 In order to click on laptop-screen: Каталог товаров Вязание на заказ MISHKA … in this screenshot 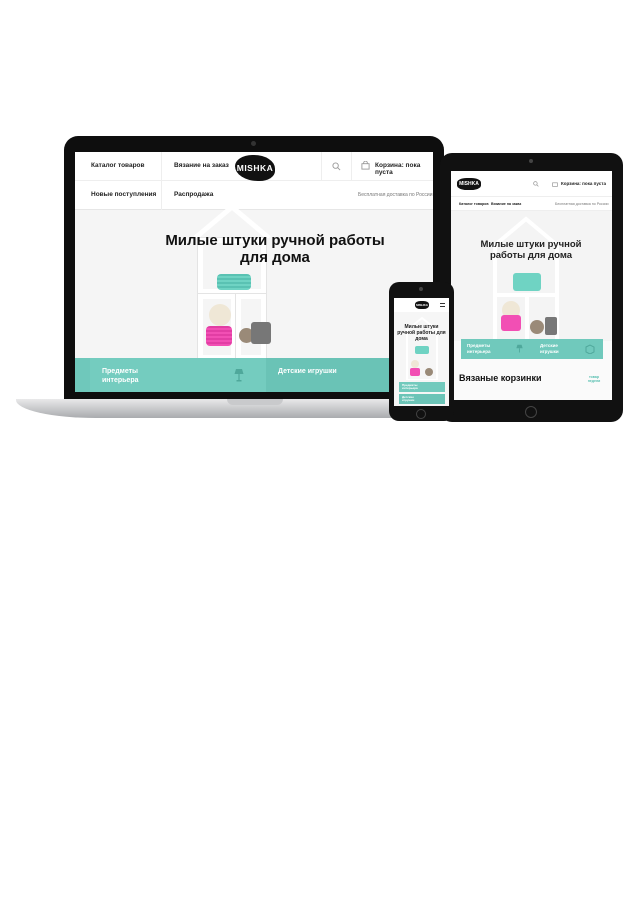, I will do `click(254, 272)`.